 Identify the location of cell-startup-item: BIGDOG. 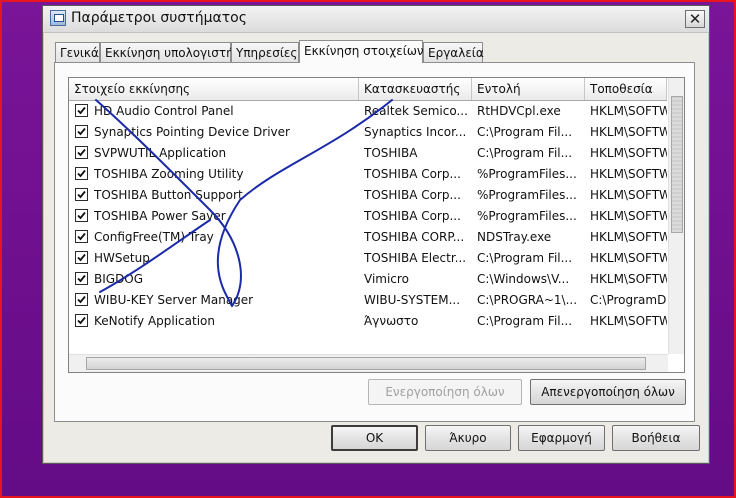
(119, 279).